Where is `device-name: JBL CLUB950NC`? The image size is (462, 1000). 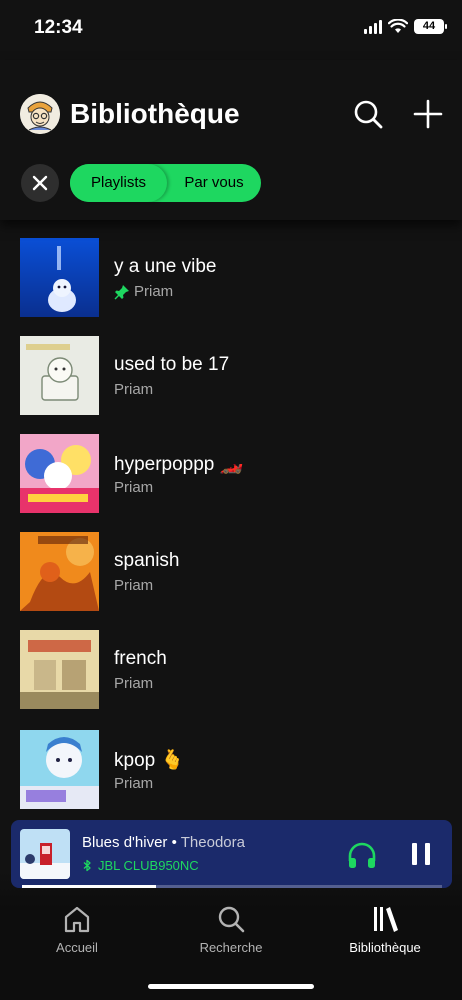
device-name: JBL CLUB950NC is located at coordinates (148, 865).